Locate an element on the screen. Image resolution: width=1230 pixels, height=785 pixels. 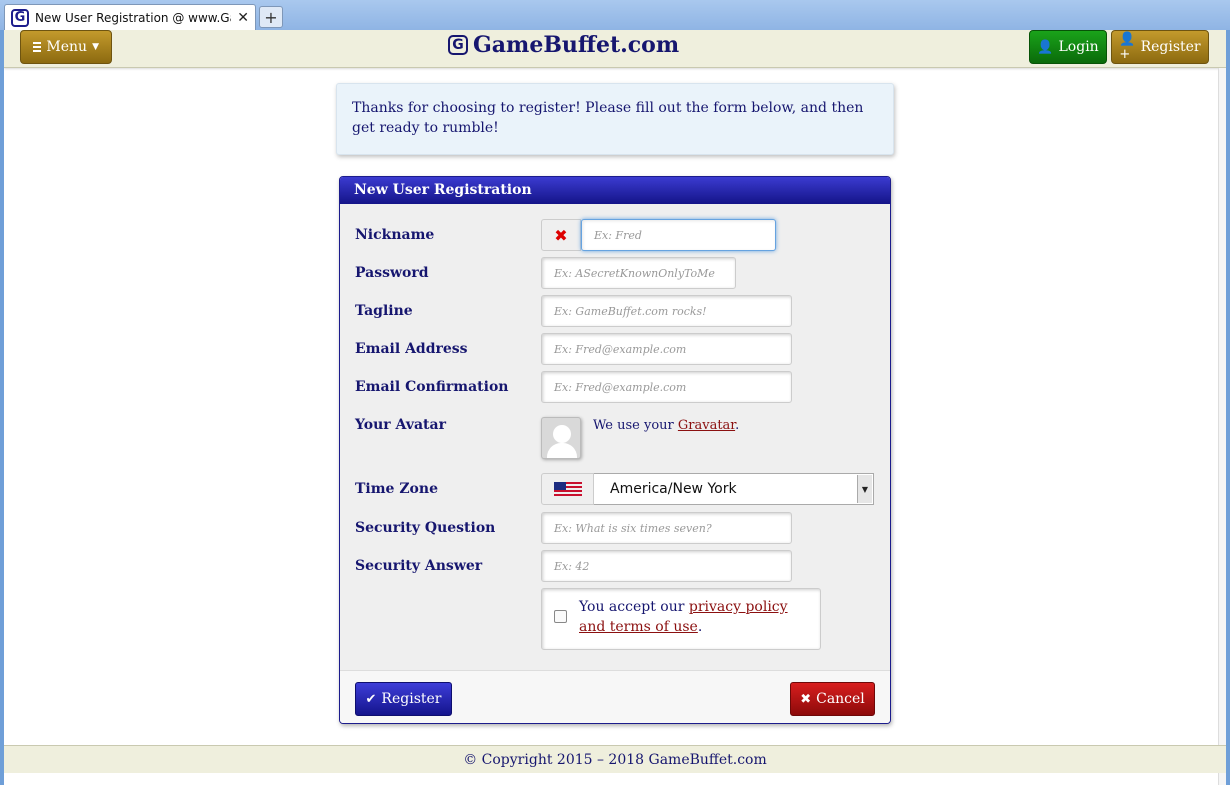
email-input: Ex: Fred@example.com is located at coordinates (666, 349).